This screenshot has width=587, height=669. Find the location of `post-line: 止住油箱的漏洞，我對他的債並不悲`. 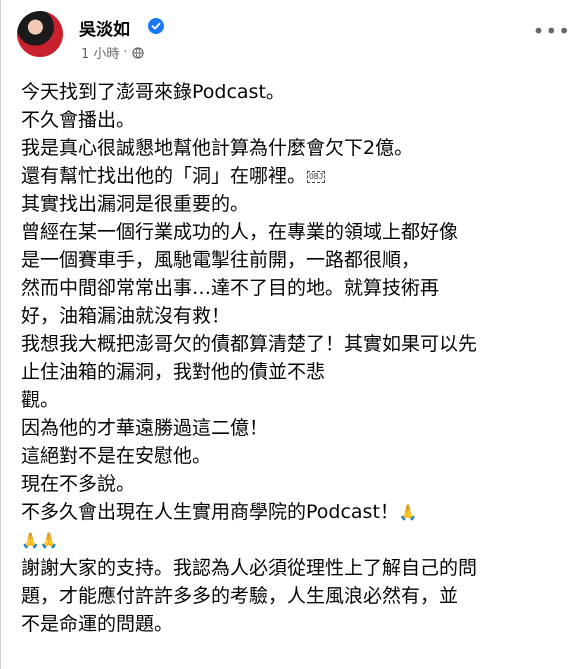

post-line: 止住油箱的漏洞，我對他的債並不悲 is located at coordinates (173, 372).